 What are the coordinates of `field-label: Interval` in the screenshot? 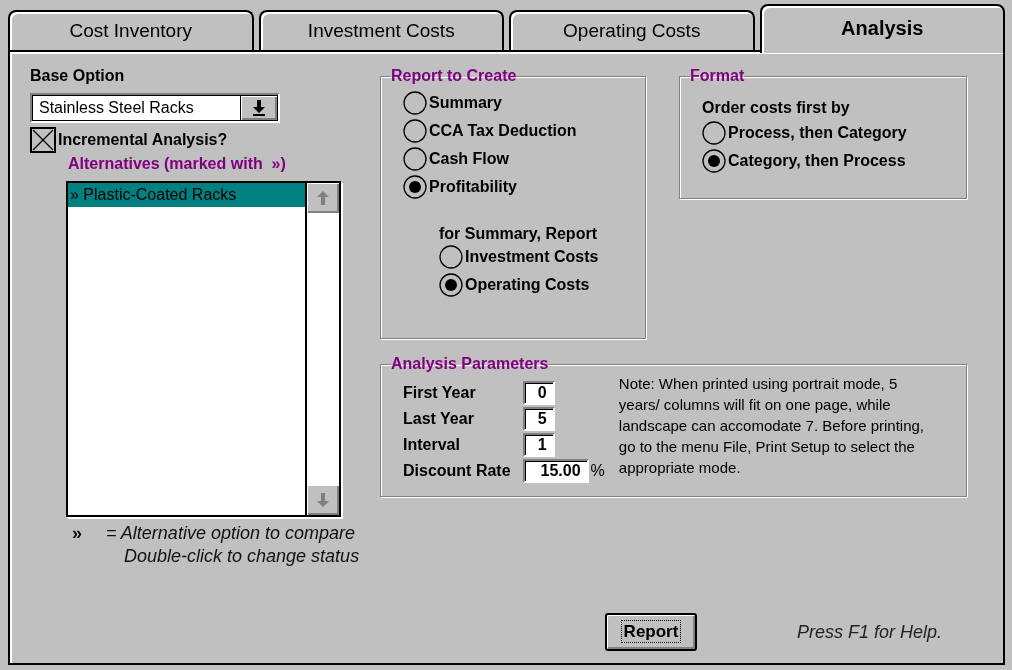 It's located at (432, 445).